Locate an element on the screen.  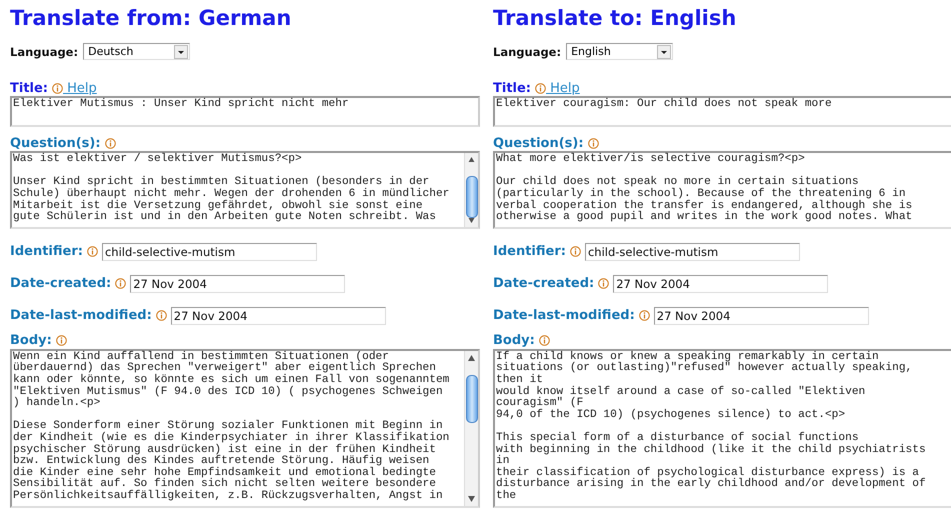
language-select: English is located at coordinates (620, 51).